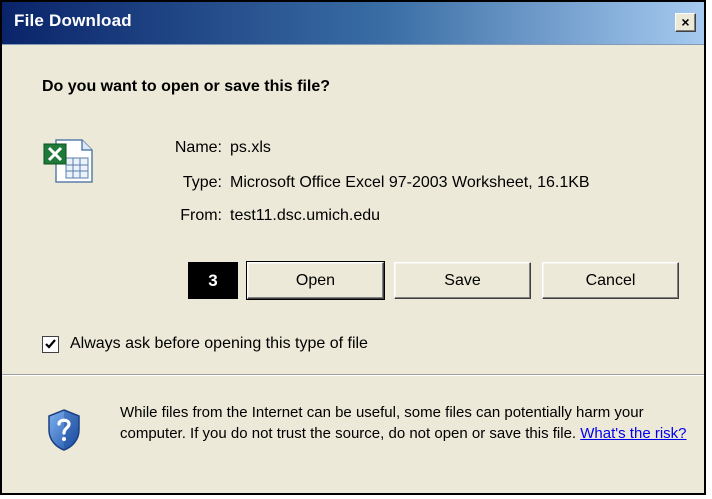  I want to click on open-button: Open, so click(315, 280).